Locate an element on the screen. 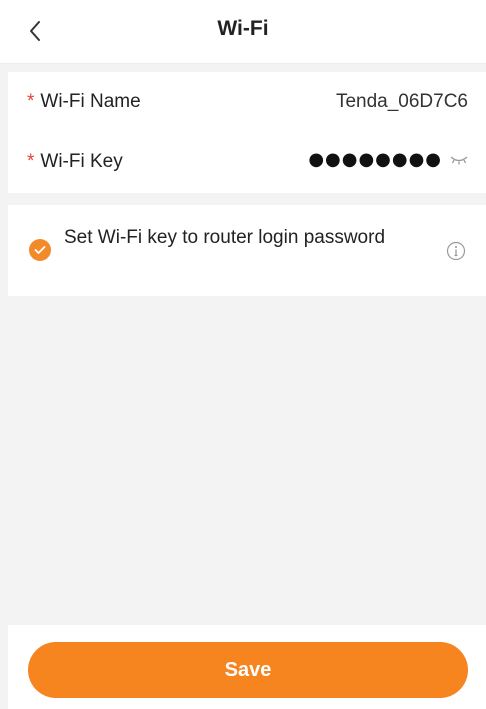 The width and height of the screenshot is (486, 709). wifi-key-label-text: Wi-Fi Key is located at coordinates (81, 161).